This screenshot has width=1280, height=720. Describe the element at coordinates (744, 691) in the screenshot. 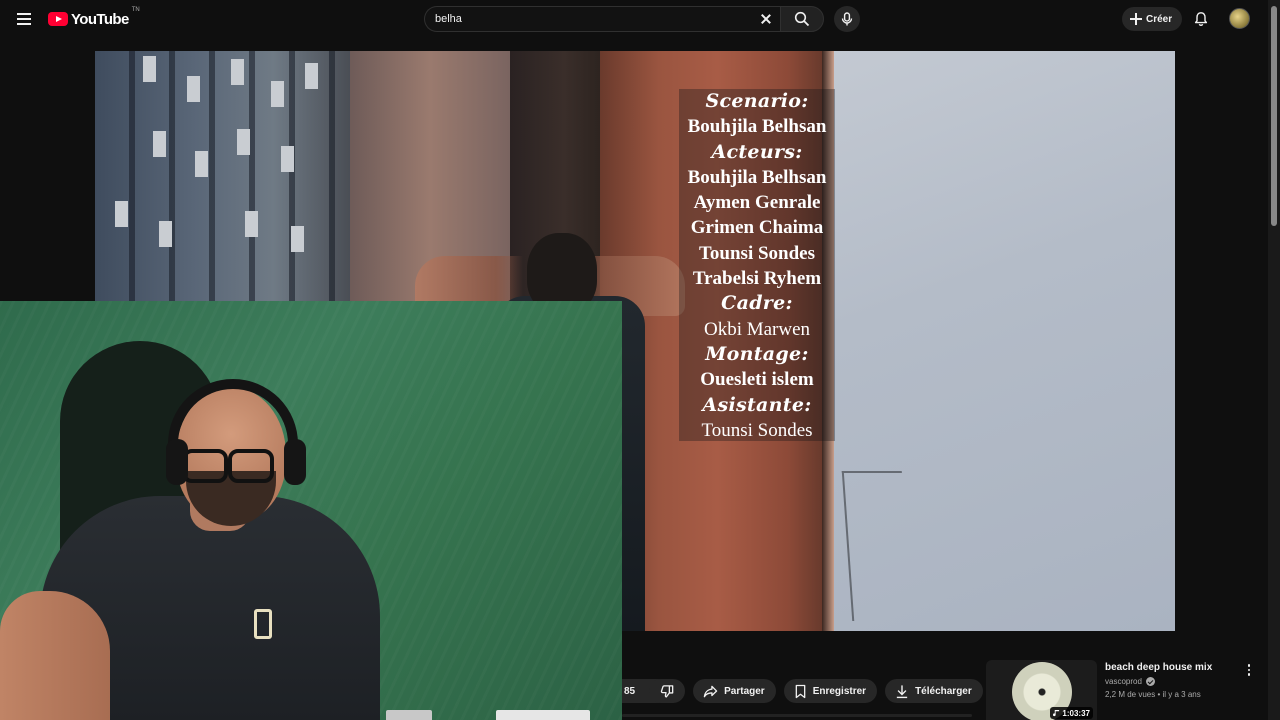

I see `share-label: Partager` at that location.